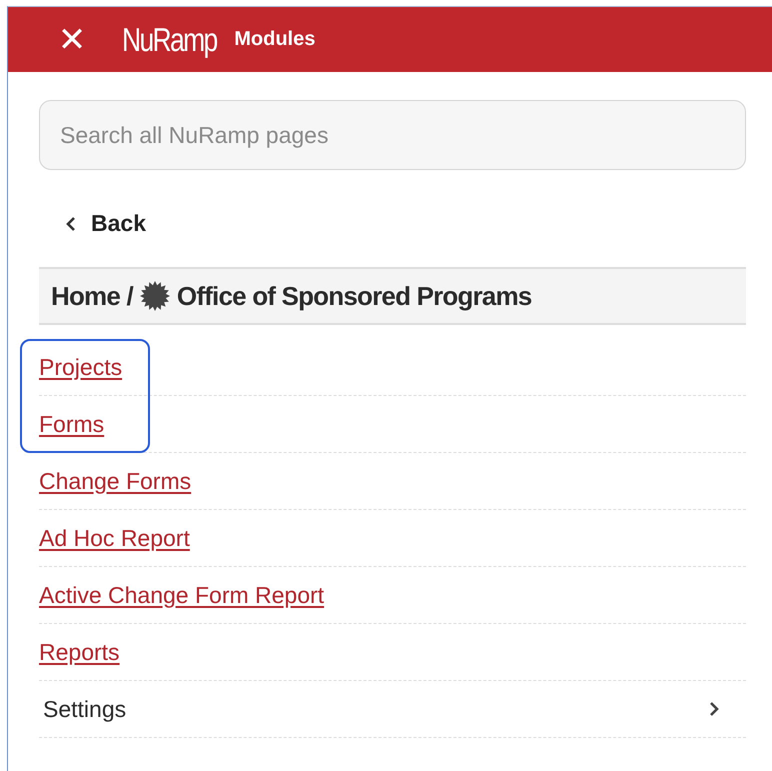  What do you see at coordinates (71, 224) in the screenshot?
I see `chevron-left-icon` at bounding box center [71, 224].